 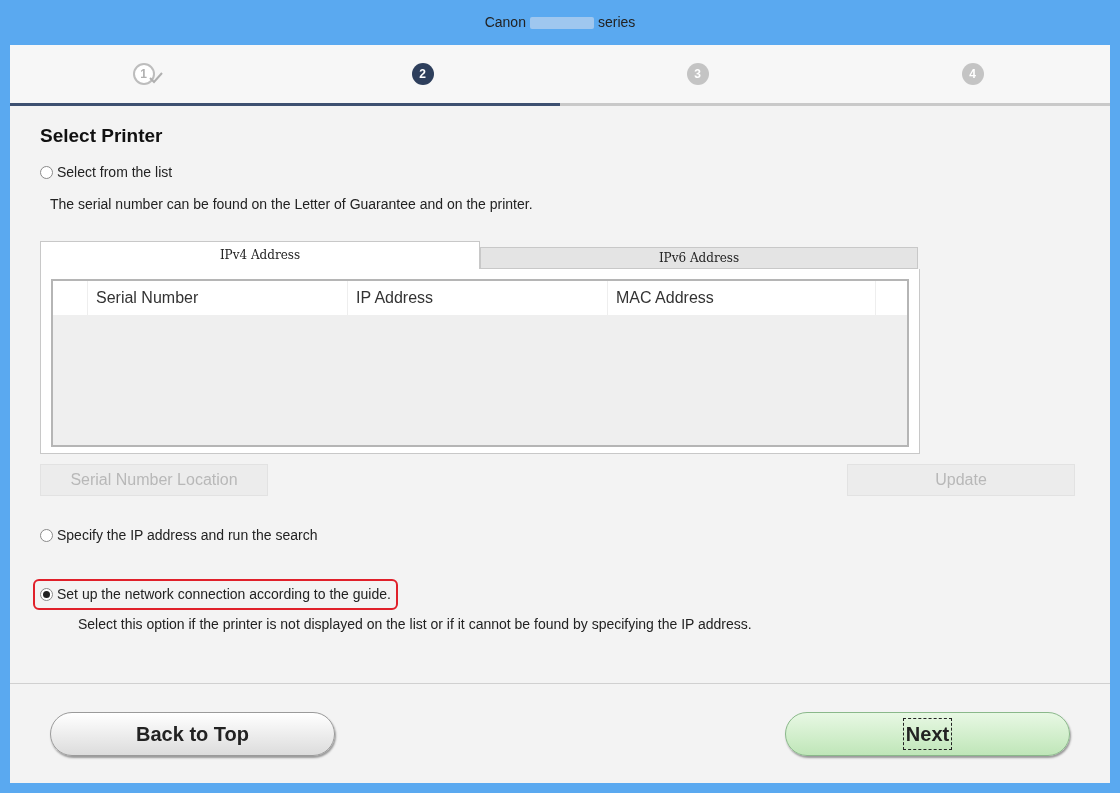 I want to click on step-number: 3, so click(x=697, y=74).